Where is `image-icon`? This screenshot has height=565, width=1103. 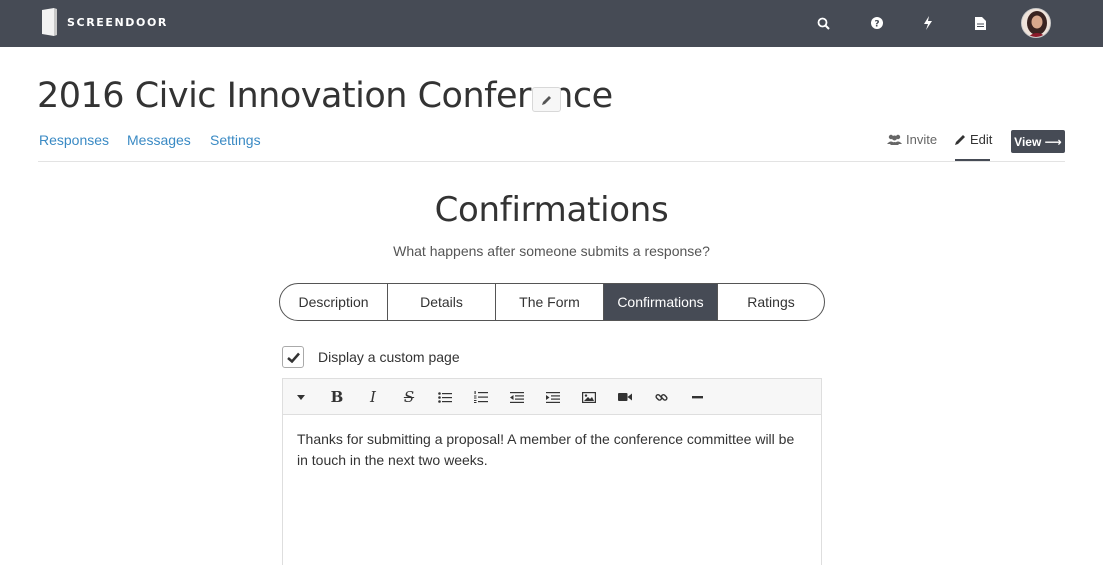 image-icon is located at coordinates (589, 397).